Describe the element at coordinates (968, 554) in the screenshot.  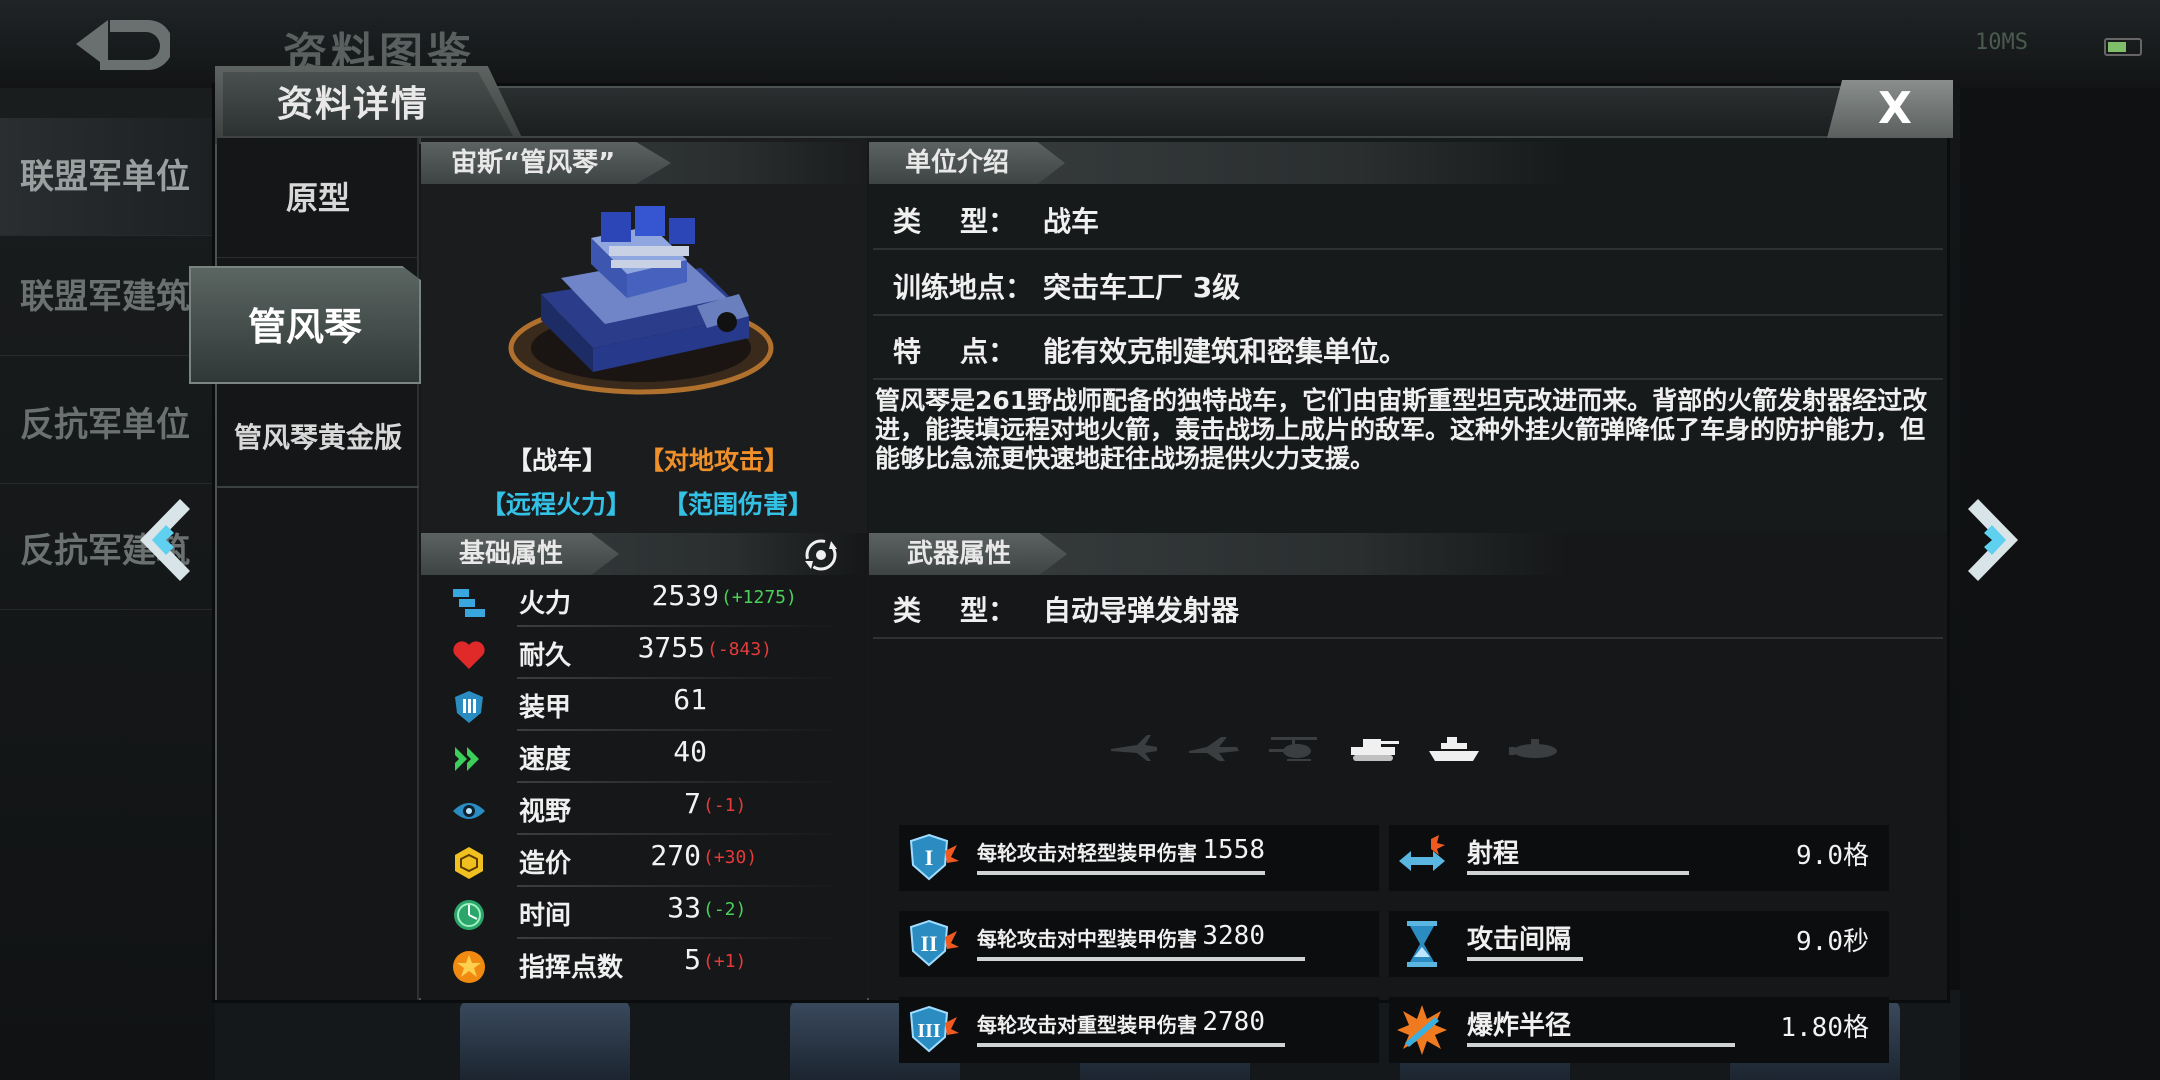
I see `weapon-title: 武器属性` at that location.